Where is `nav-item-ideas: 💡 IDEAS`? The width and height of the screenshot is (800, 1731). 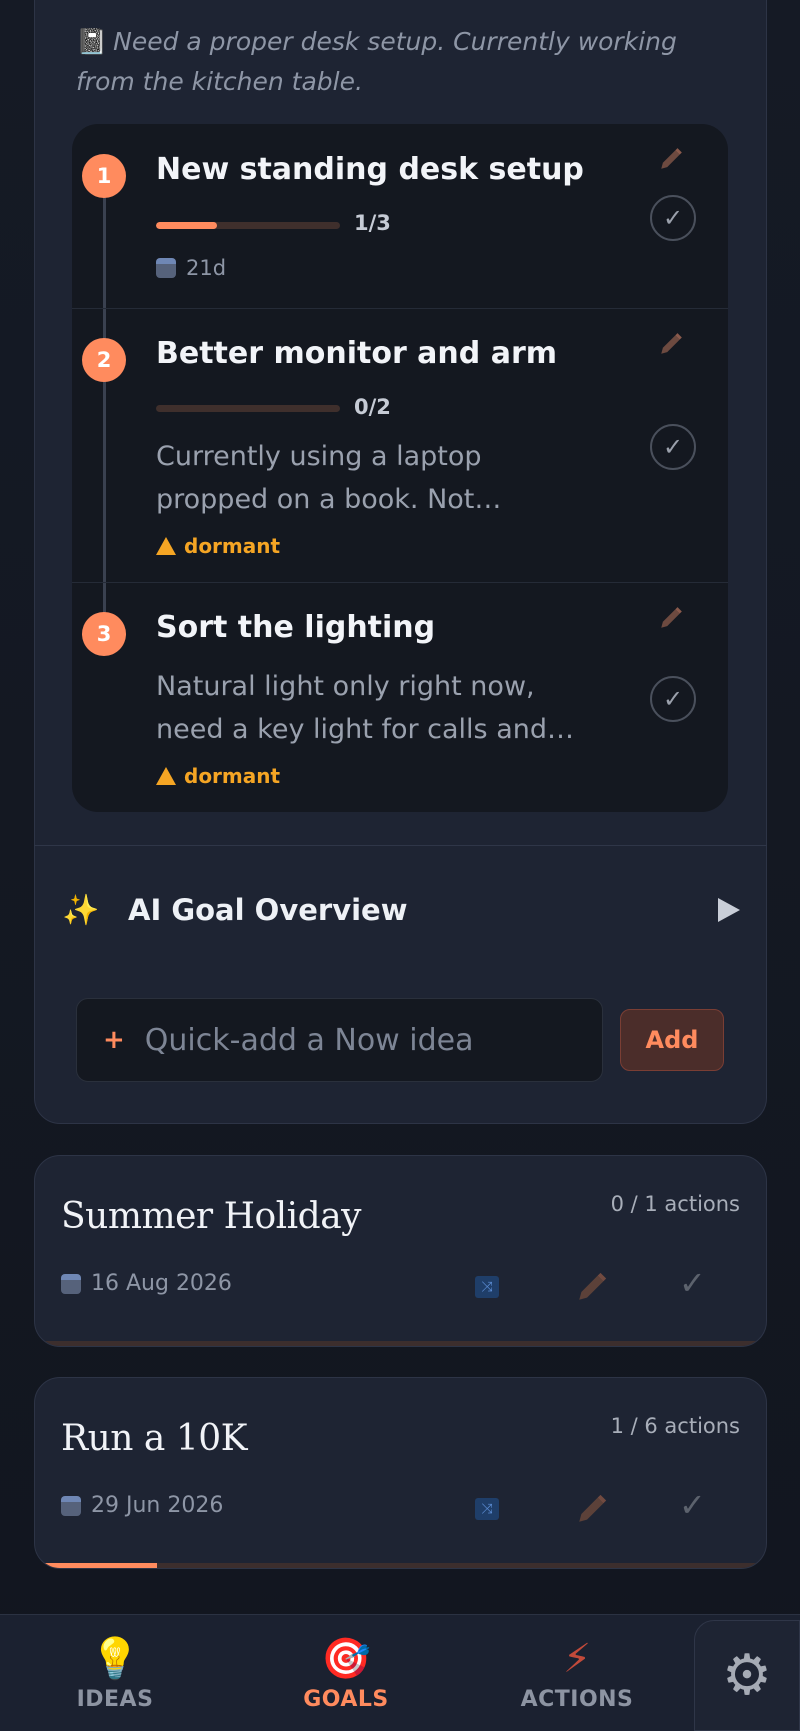 nav-item-ideas: 💡 IDEAS is located at coordinates (115, 1673).